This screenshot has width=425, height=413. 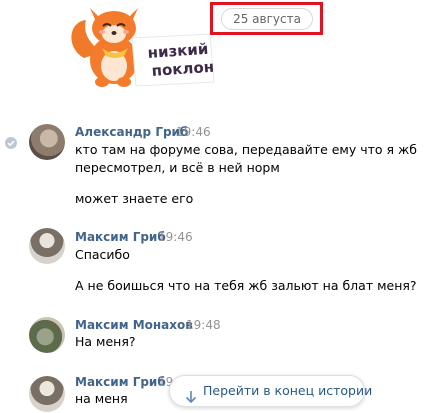 I want to click on fox-sticker: низкий поклон, so click(x=142, y=46).